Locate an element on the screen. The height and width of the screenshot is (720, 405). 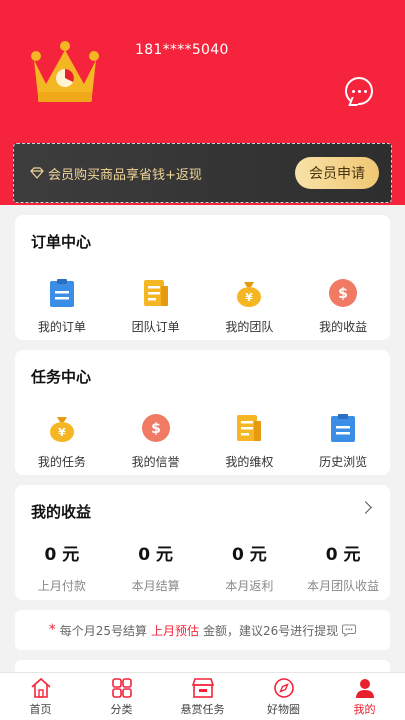
settlement-notice: * 每个月25号结算 上月预估 金额，建议26号进行提现 is located at coordinates (202, 630).